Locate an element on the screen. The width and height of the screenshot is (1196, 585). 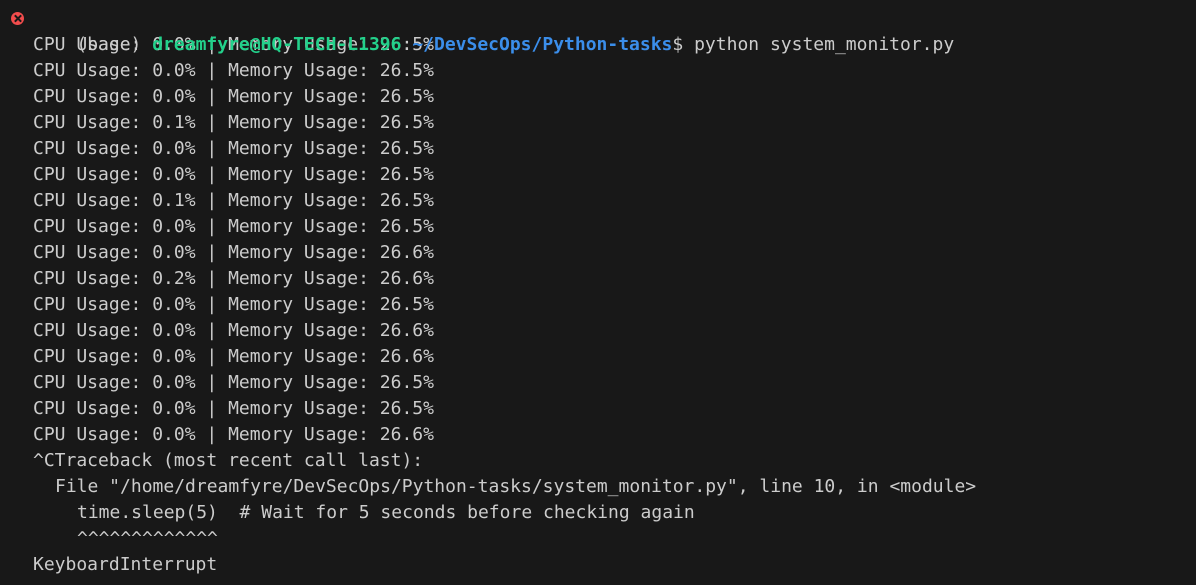
error-status-icon is located at coordinates (17, 18).